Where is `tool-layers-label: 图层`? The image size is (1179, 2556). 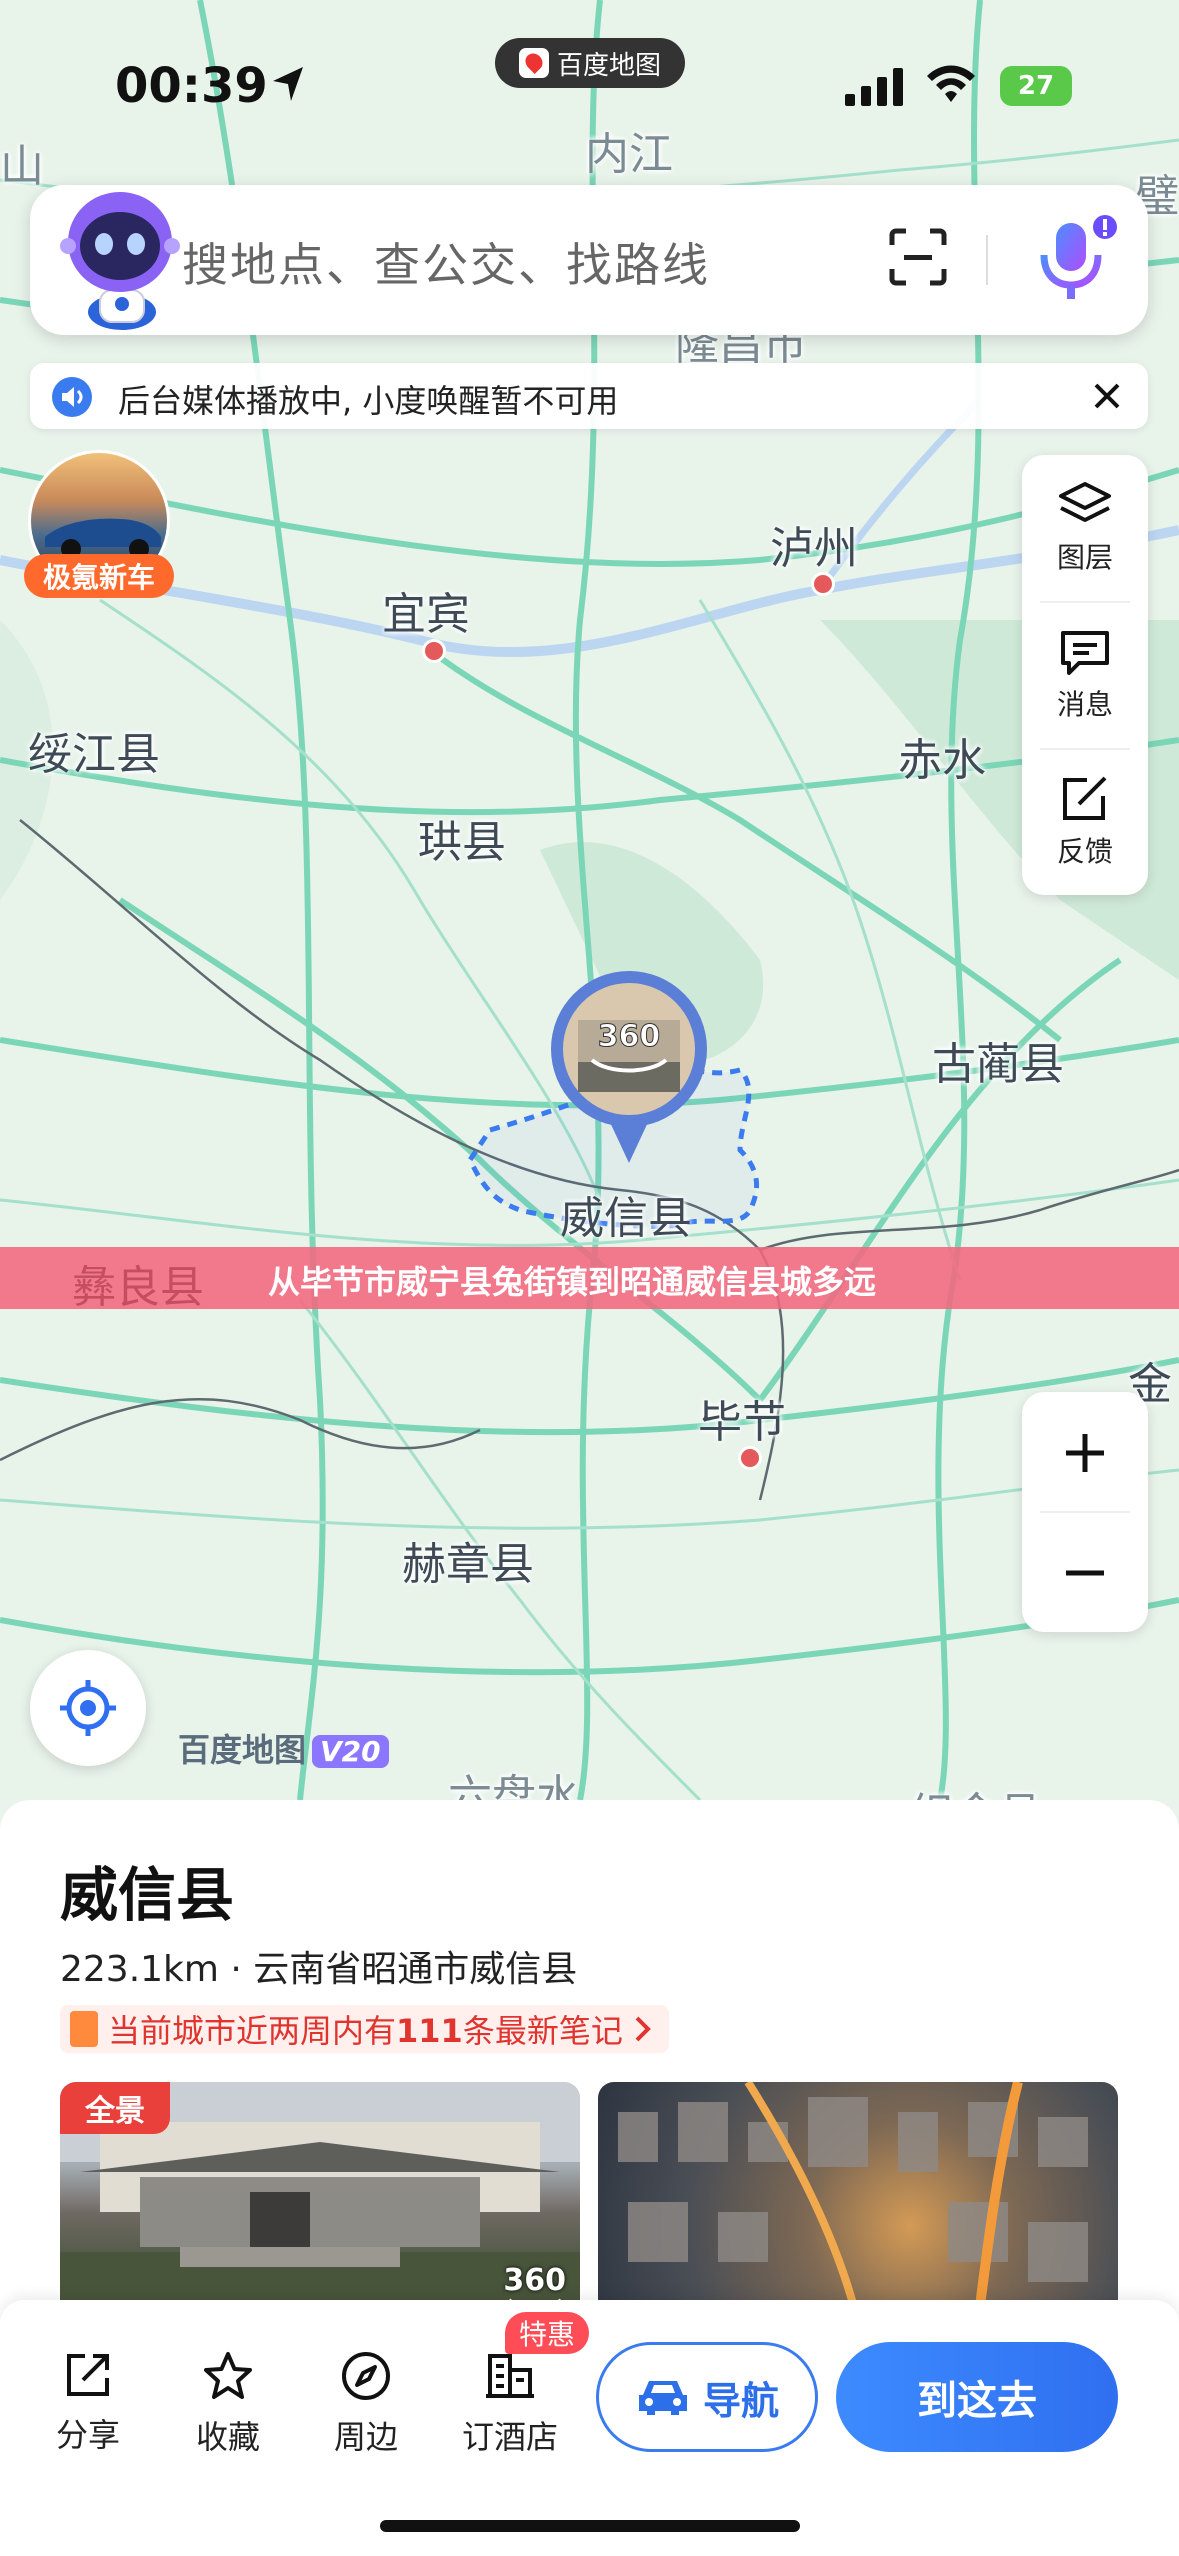
tool-layers-label: 图层 is located at coordinates (1084, 557).